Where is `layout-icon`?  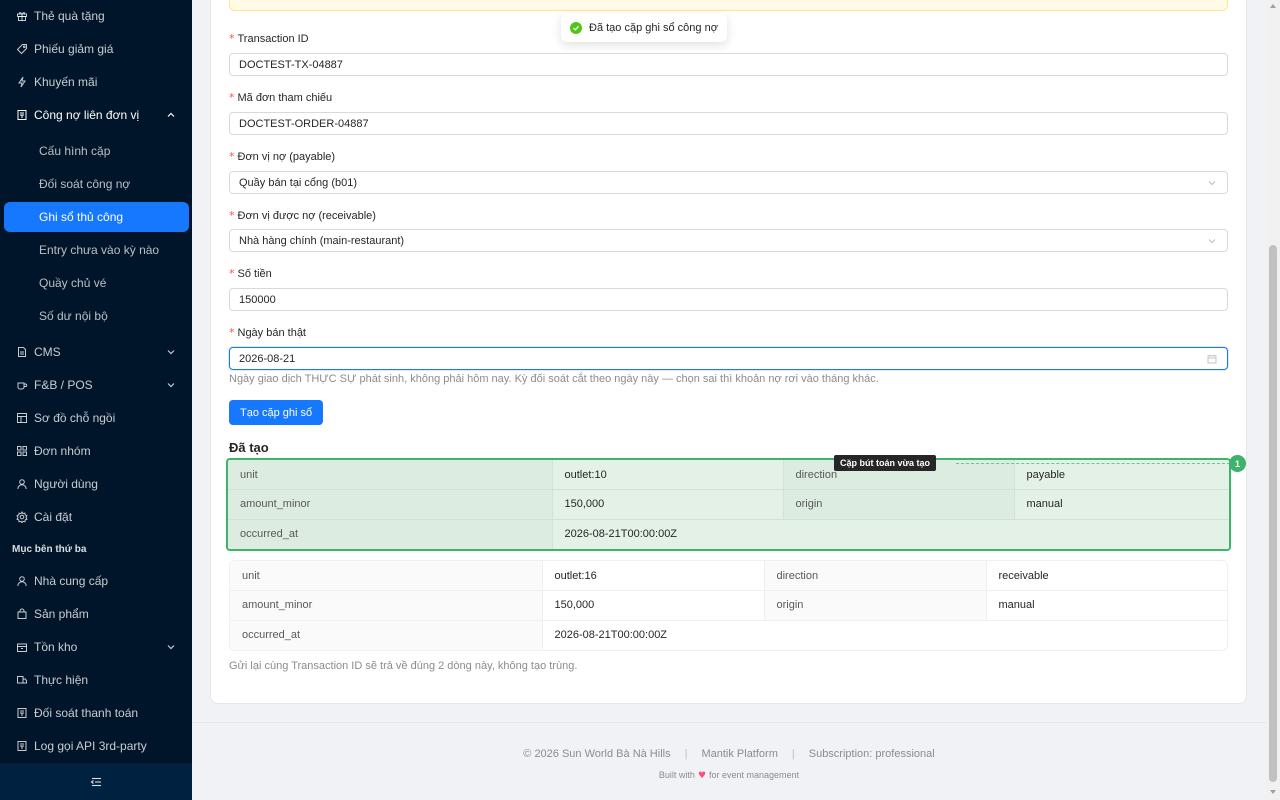 layout-icon is located at coordinates (22, 418).